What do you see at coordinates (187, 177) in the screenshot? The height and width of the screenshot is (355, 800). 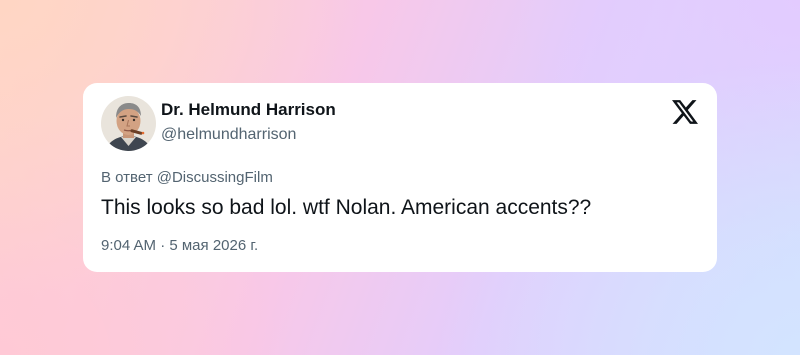 I see `reply-context: В ответ @DiscussingFilm` at bounding box center [187, 177].